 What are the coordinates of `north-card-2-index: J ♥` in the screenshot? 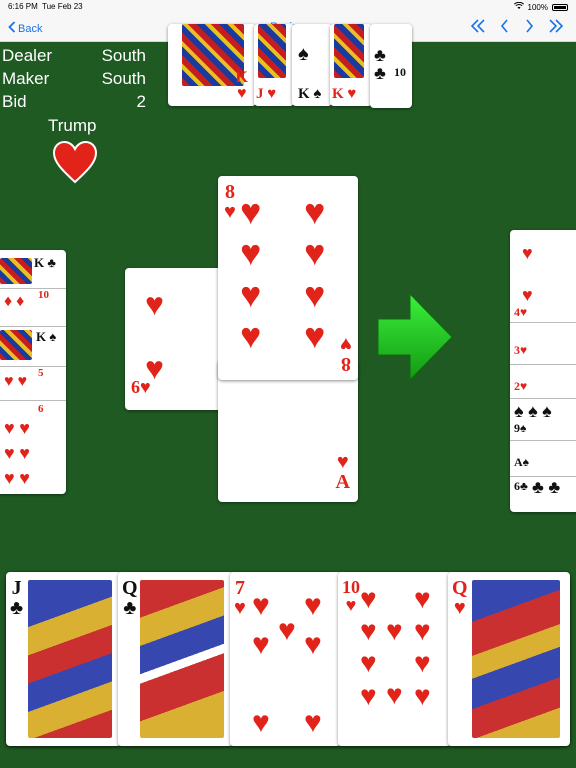 It's located at (266, 94).